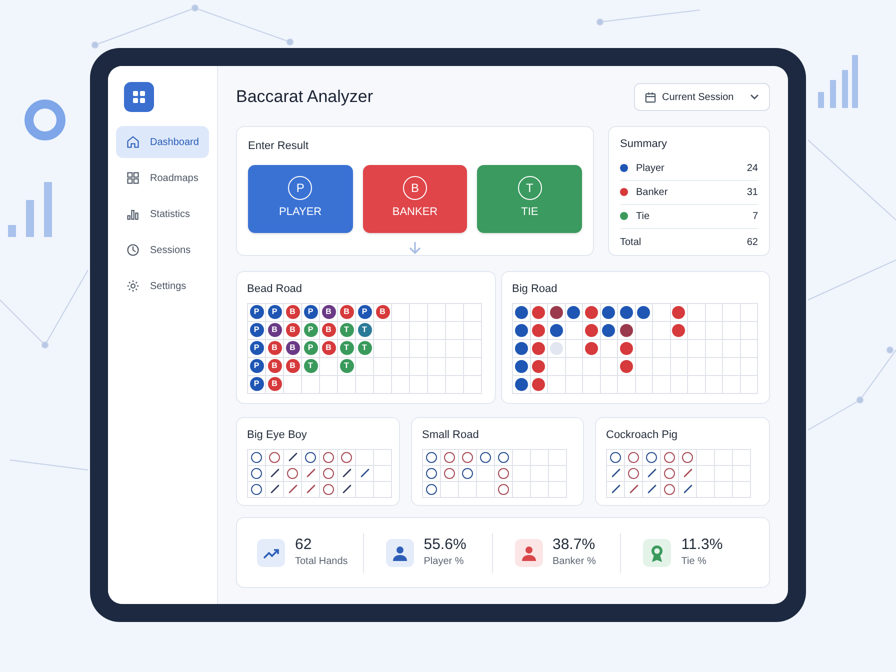 This screenshot has height=672, width=896. What do you see at coordinates (752, 169) in the screenshot?
I see `count-value: 24` at bounding box center [752, 169].